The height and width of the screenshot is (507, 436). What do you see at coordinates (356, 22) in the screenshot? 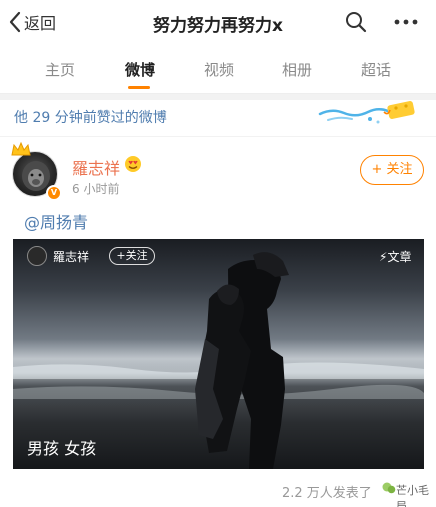
I see `search-icon` at bounding box center [356, 22].